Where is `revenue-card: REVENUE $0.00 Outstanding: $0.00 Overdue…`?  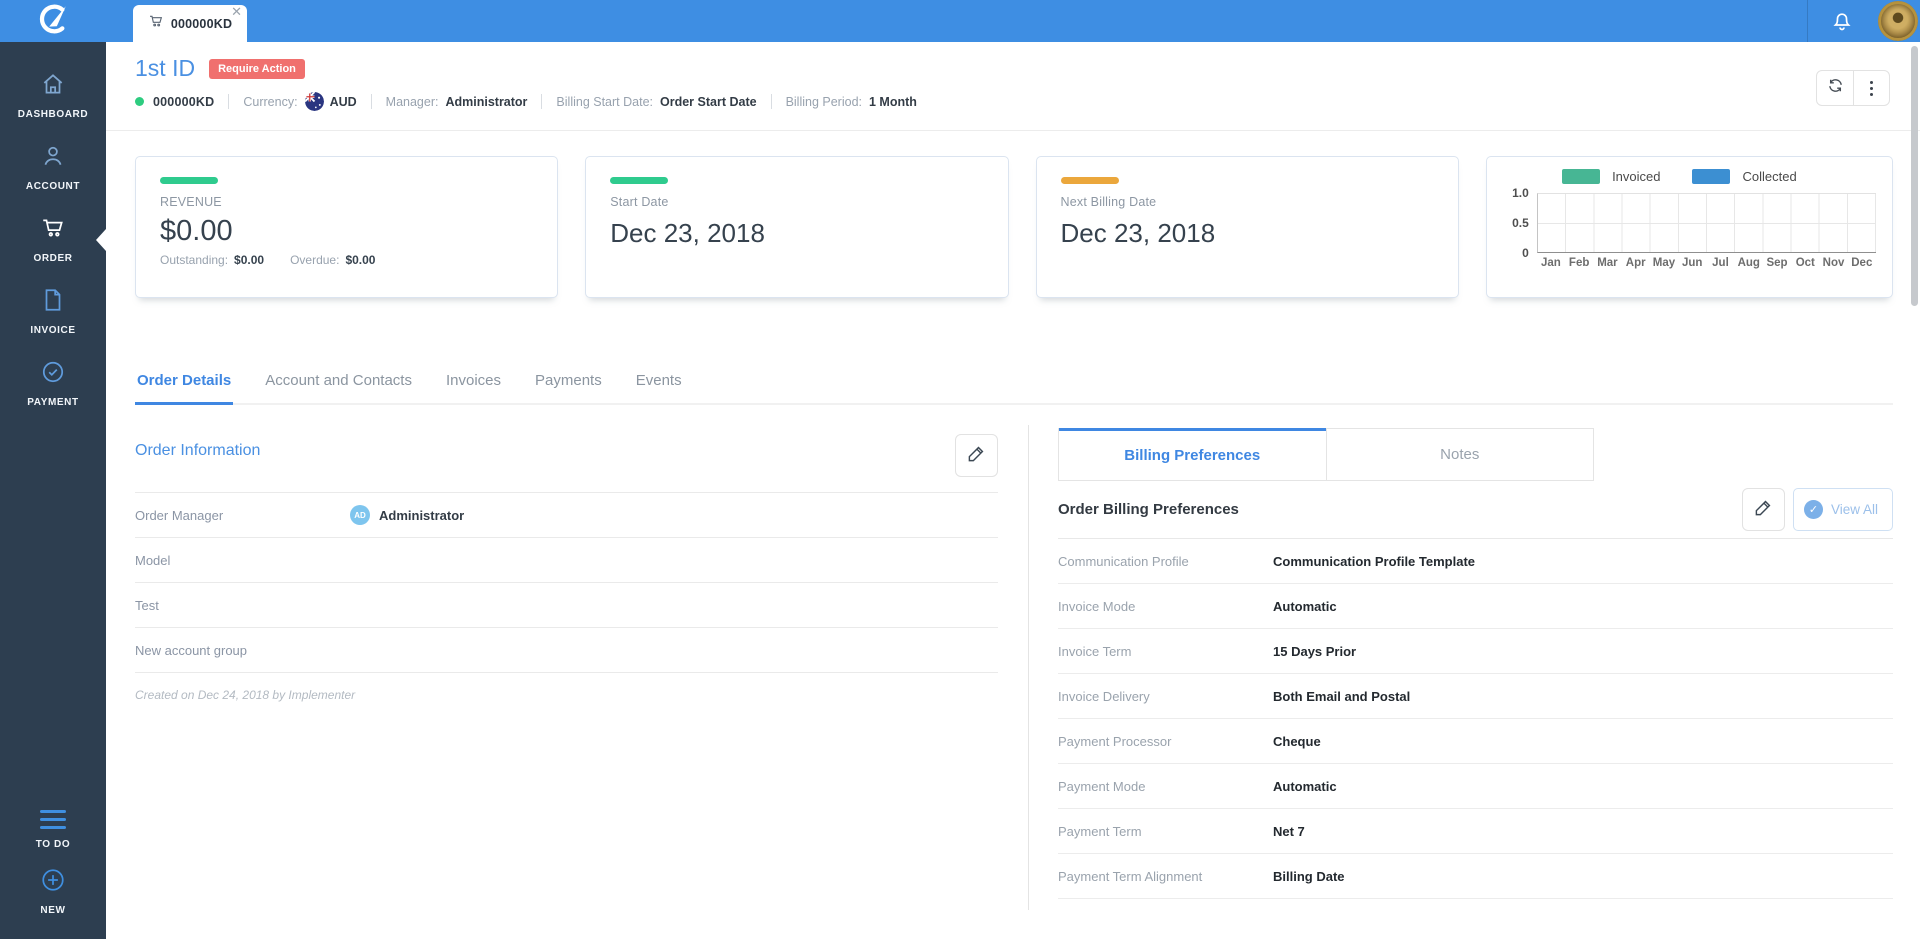 revenue-card: REVENUE $0.00 Outstanding: $0.00 Overdue… is located at coordinates (347, 227).